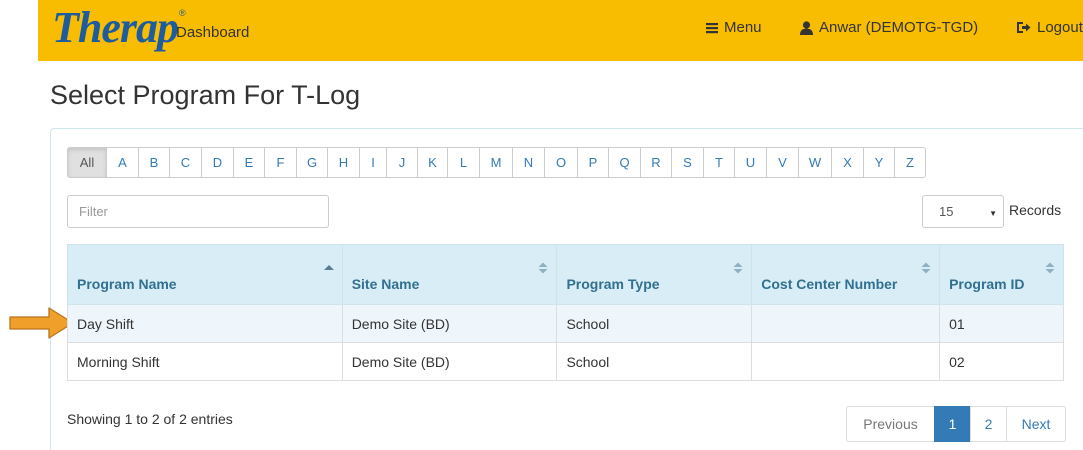  I want to click on logout-button: Logout, so click(1049, 27).